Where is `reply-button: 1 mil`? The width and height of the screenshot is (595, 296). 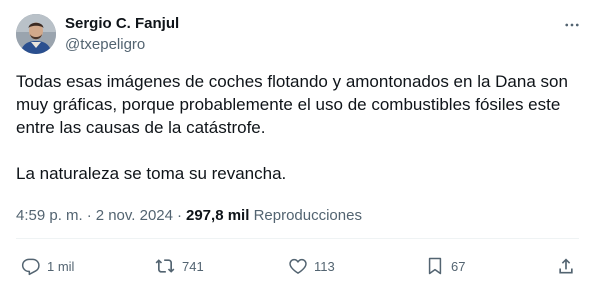
reply-button: 1 mil is located at coordinates (47, 266).